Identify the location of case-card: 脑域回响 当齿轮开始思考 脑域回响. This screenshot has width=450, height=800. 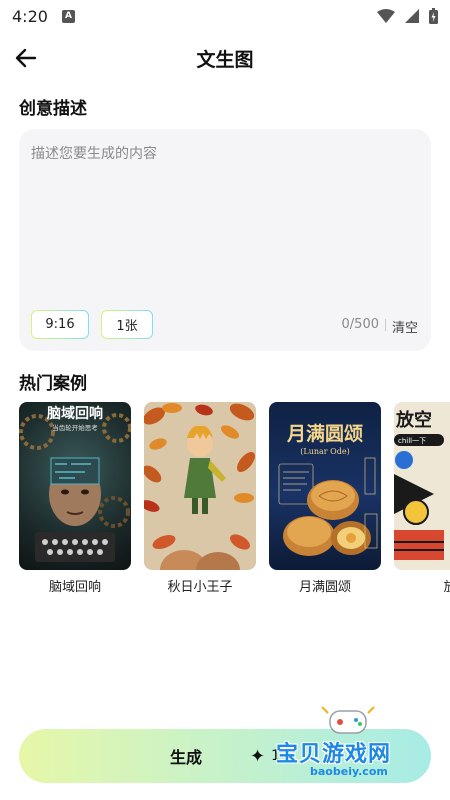
(75, 498).